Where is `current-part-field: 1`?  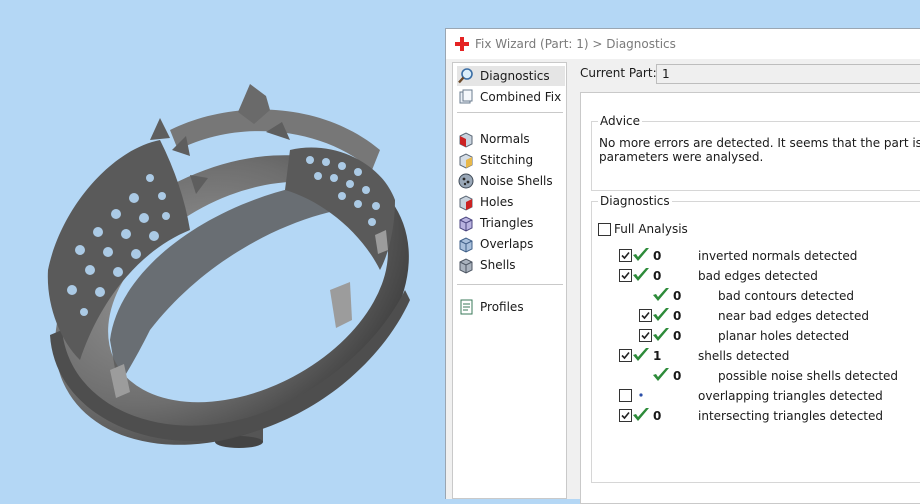
current-part-field: 1 is located at coordinates (788, 74).